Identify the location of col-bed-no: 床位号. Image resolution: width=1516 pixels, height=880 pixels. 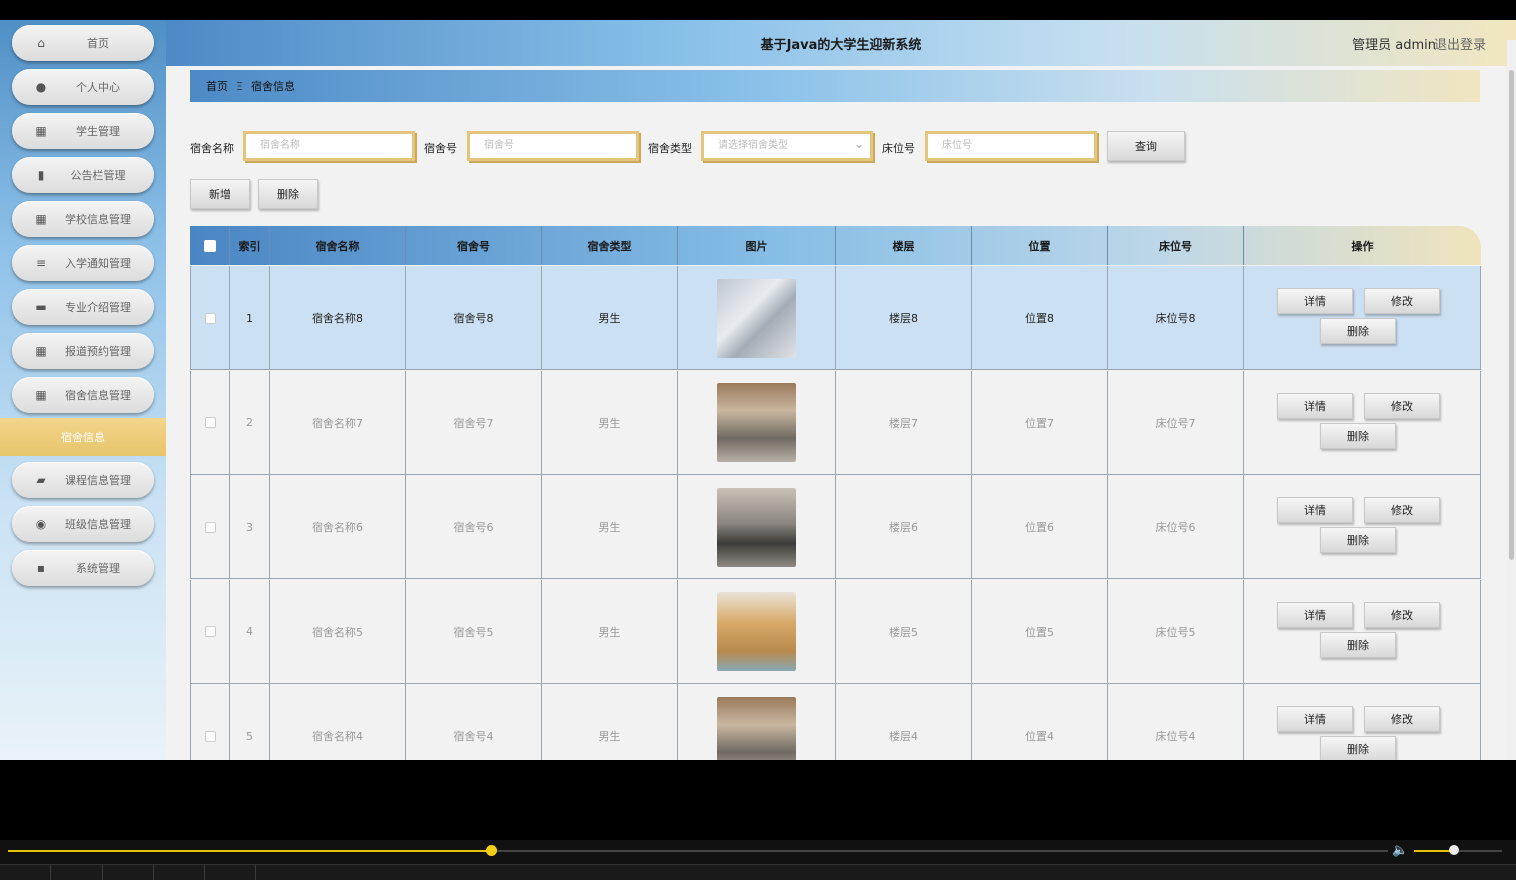
(1176, 245).